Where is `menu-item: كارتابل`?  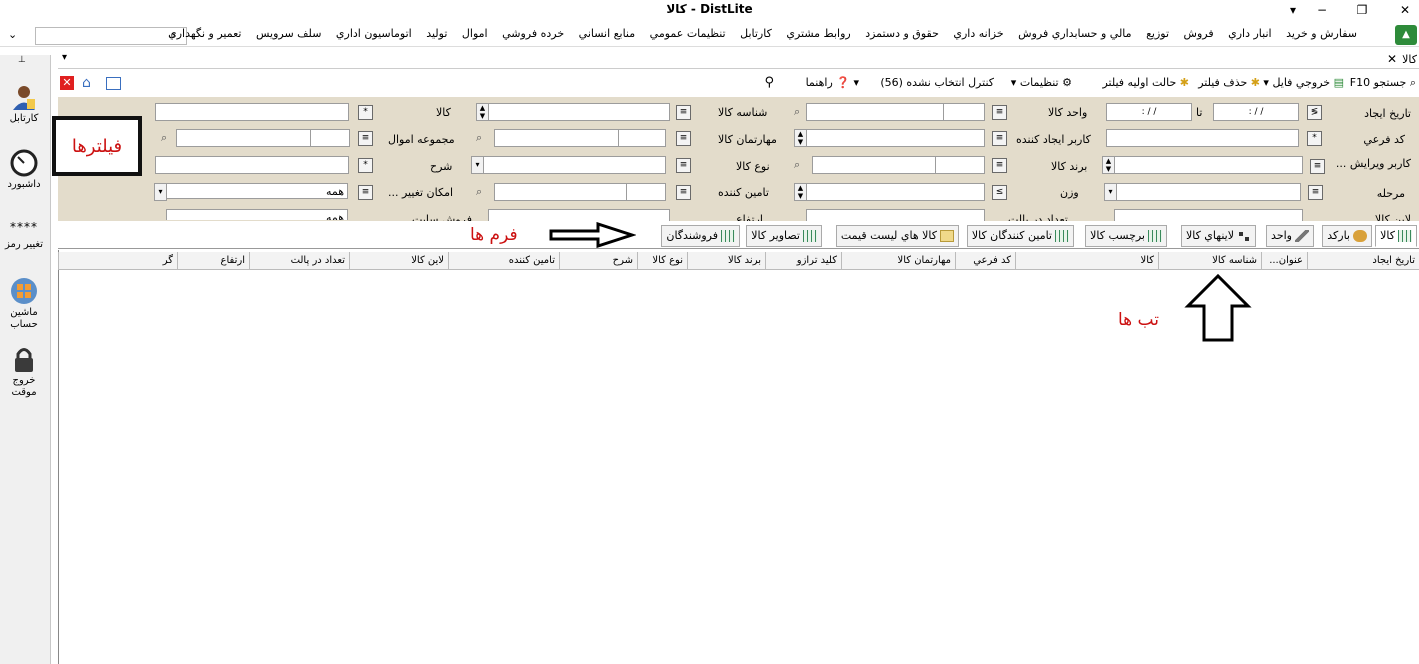
menu-item: كارتابل is located at coordinates (756, 33).